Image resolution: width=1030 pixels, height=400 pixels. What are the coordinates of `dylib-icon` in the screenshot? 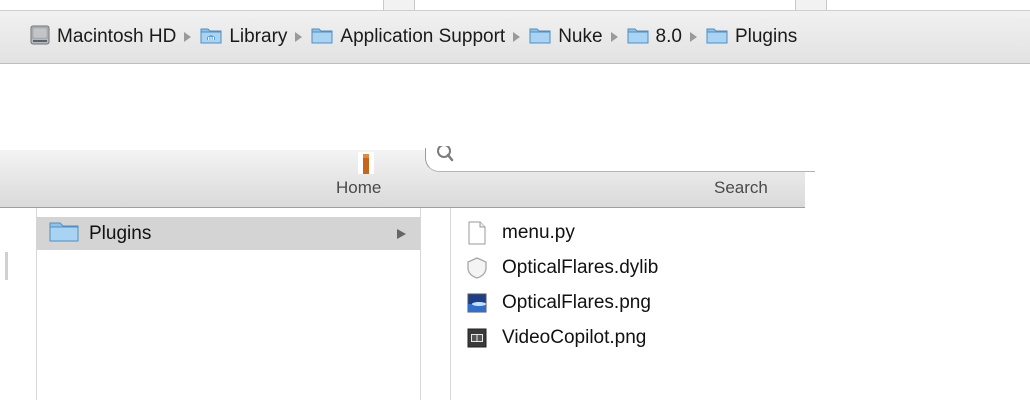 It's located at (477, 268).